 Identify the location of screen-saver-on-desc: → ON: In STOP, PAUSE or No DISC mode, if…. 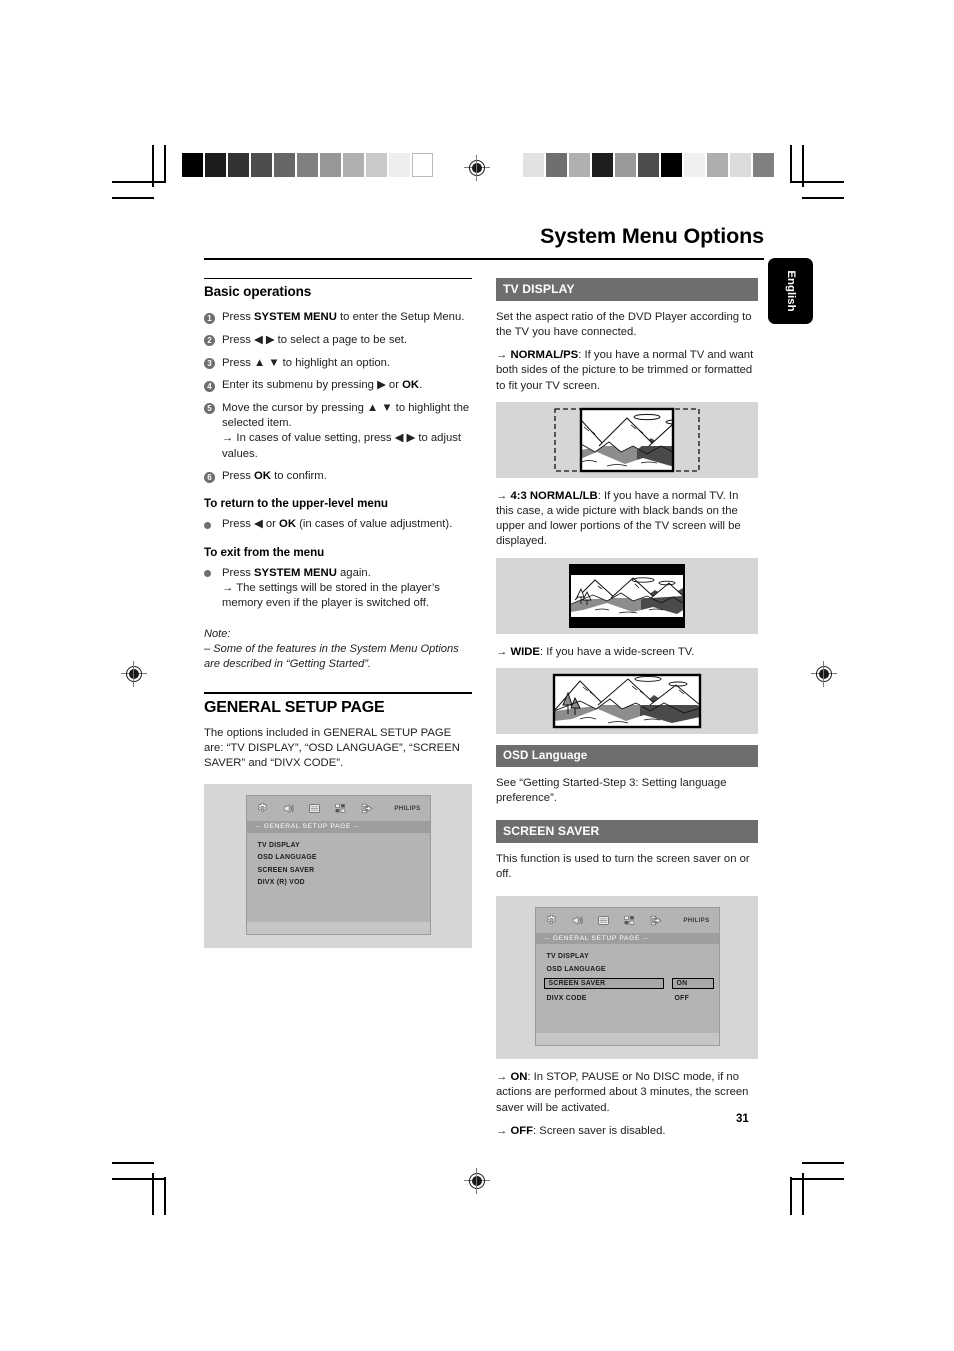
(622, 1092).